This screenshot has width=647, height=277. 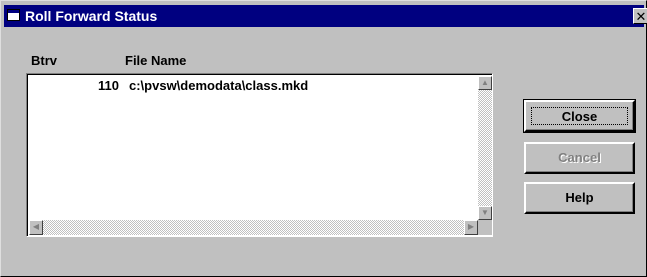 I want to click on title-bar: Roll Forward Status ✕, so click(x=325, y=16).